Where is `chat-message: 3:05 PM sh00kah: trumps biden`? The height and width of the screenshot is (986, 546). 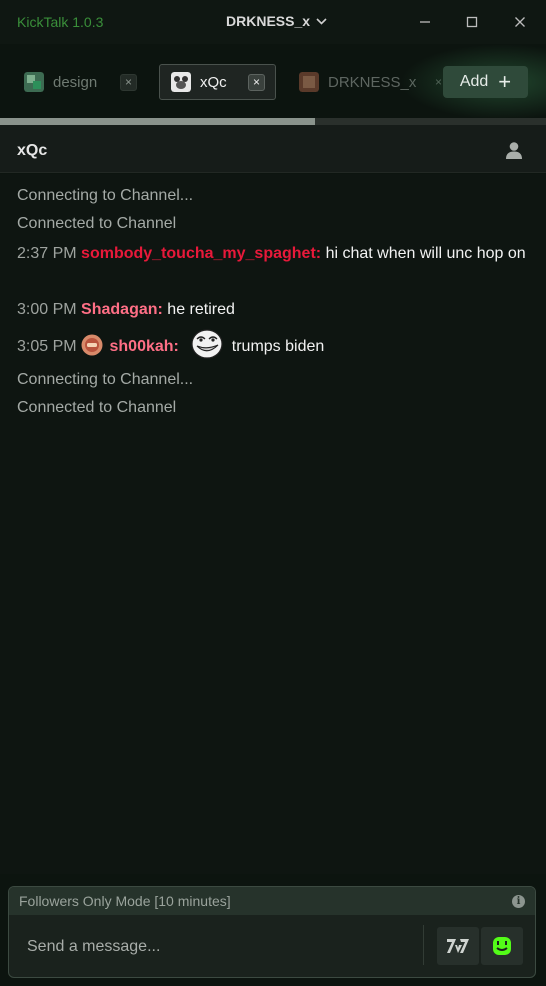 chat-message: 3:05 PM sh00kah: trumps biden is located at coordinates (274, 345).